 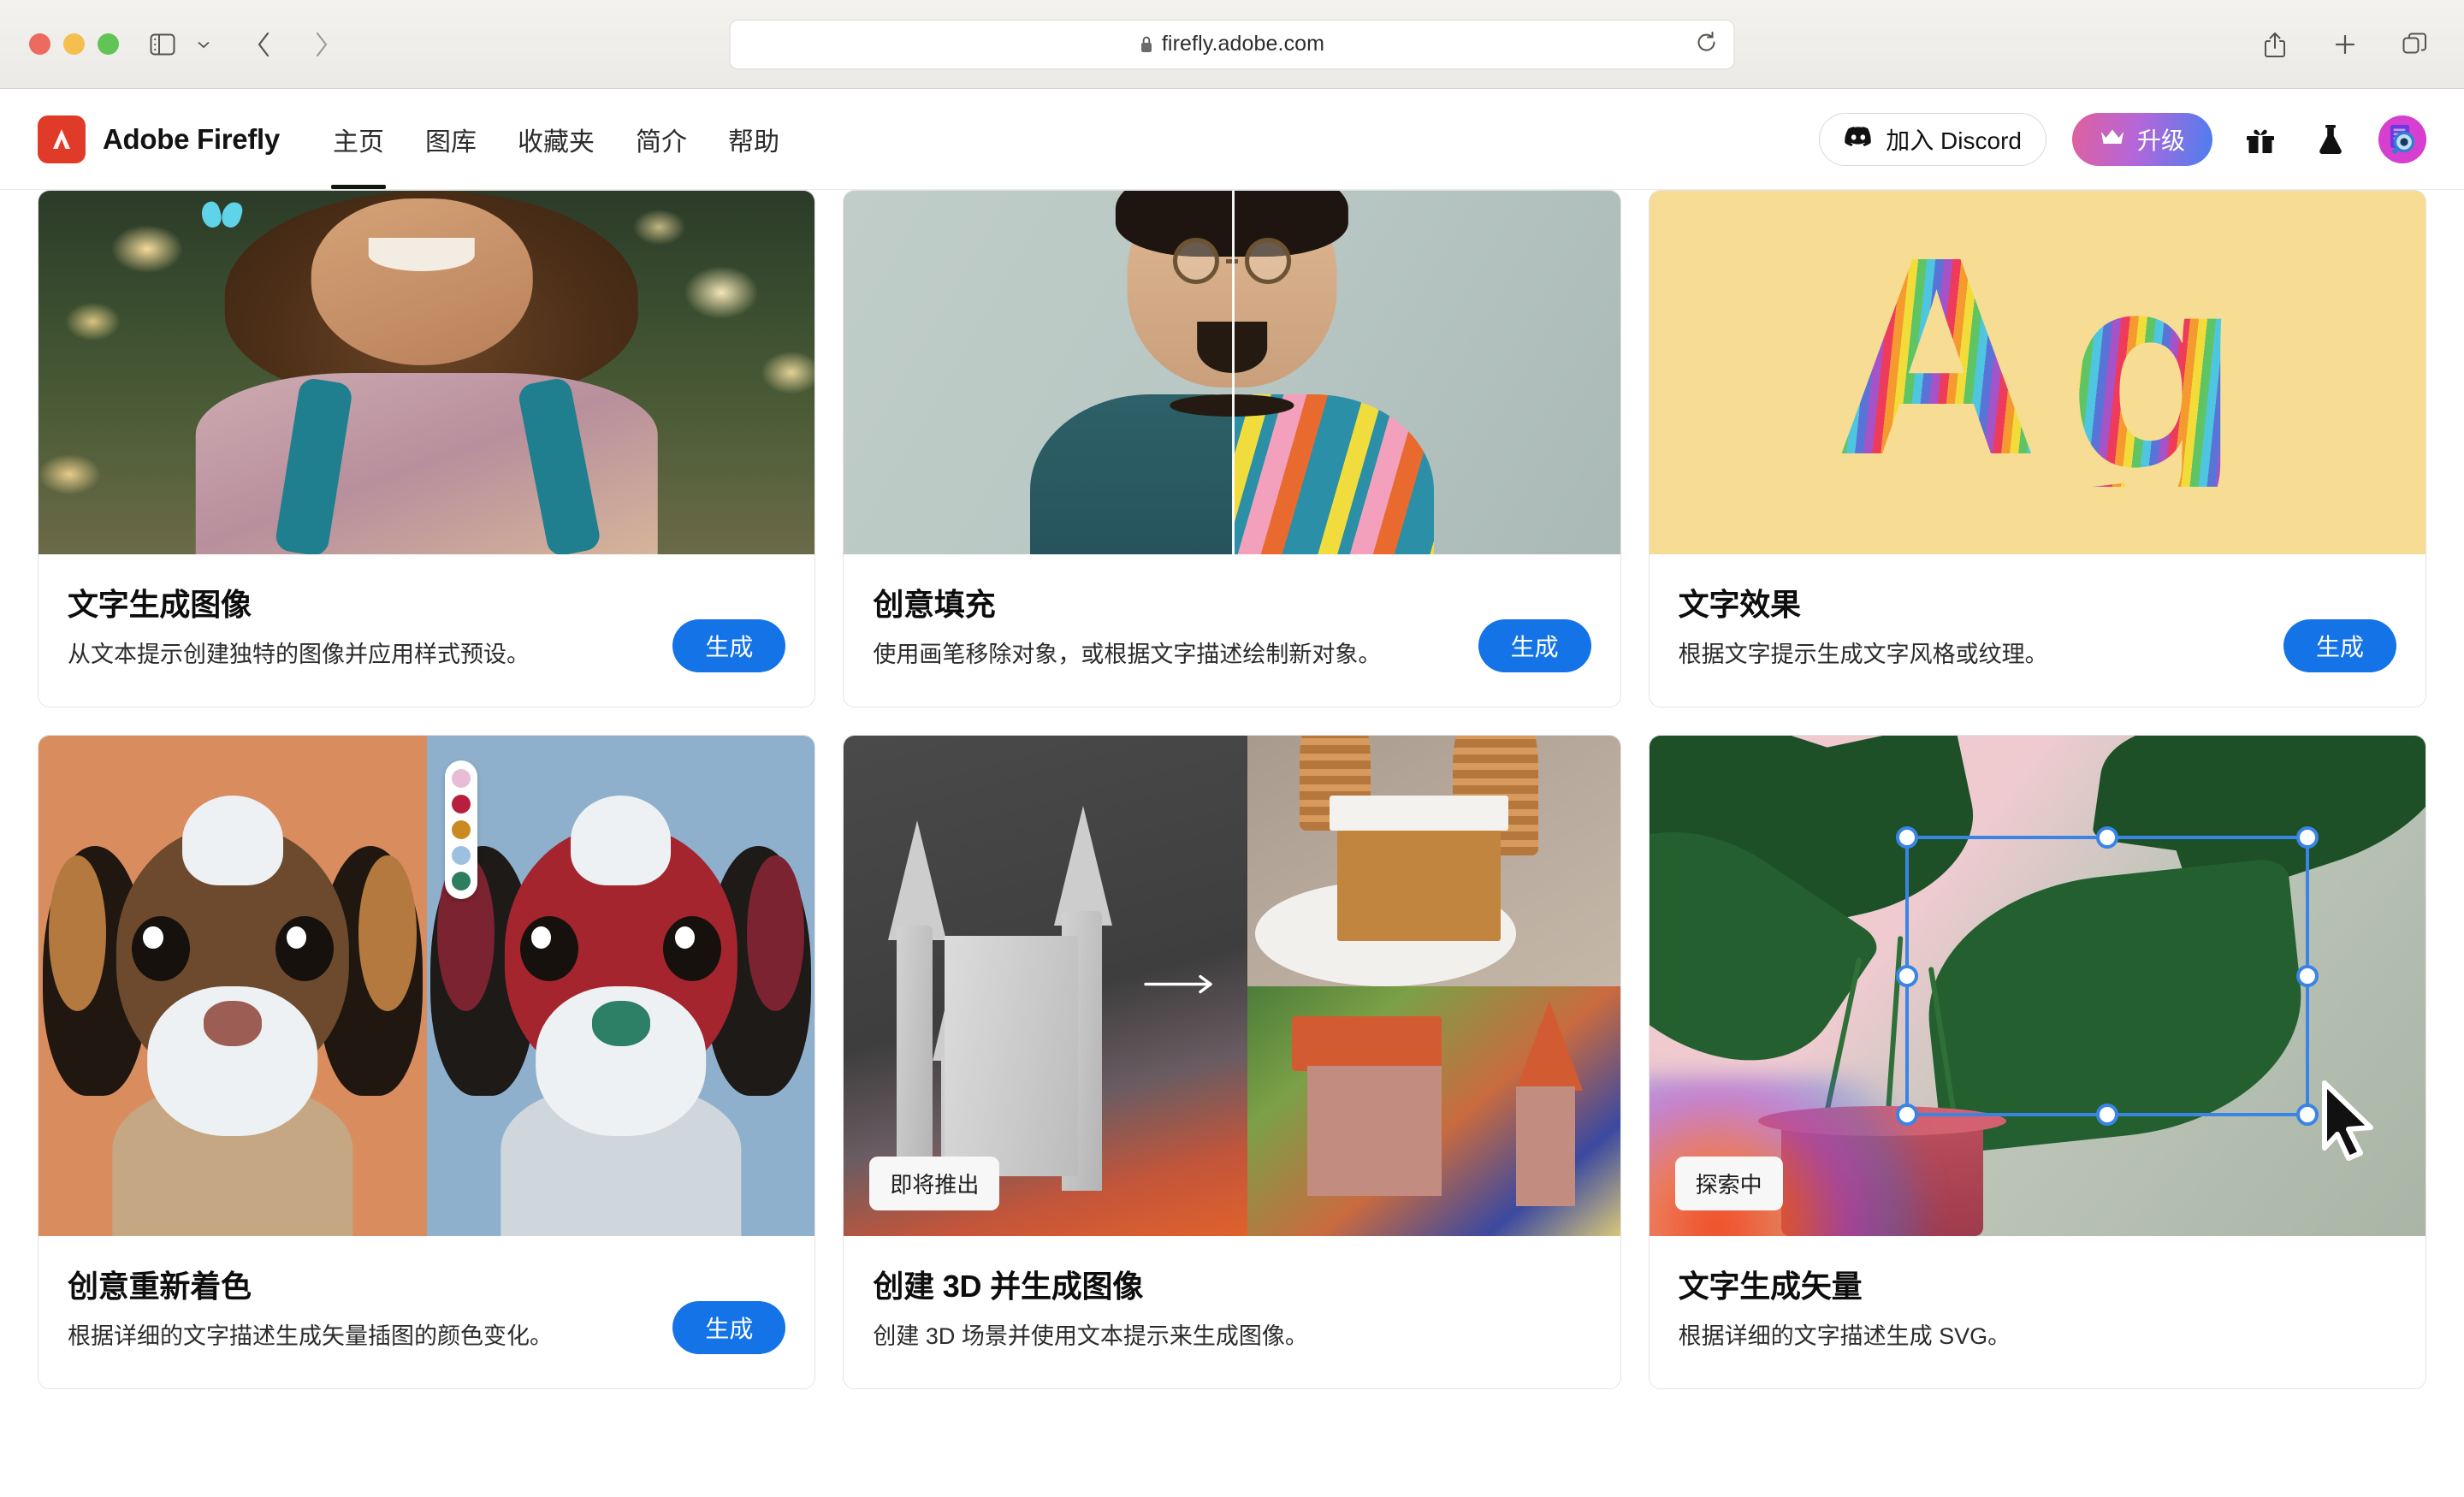 I want to click on brand: Adobe Firefly, so click(x=159, y=139).